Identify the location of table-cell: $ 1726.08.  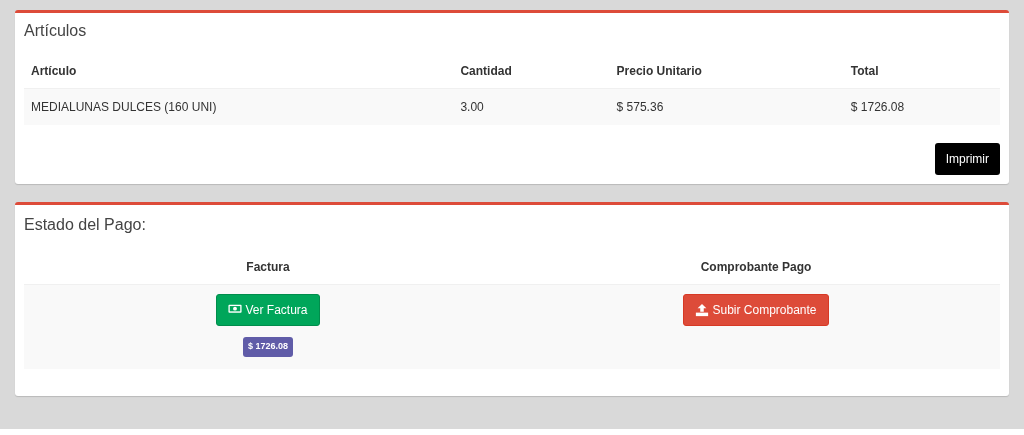
(921, 107).